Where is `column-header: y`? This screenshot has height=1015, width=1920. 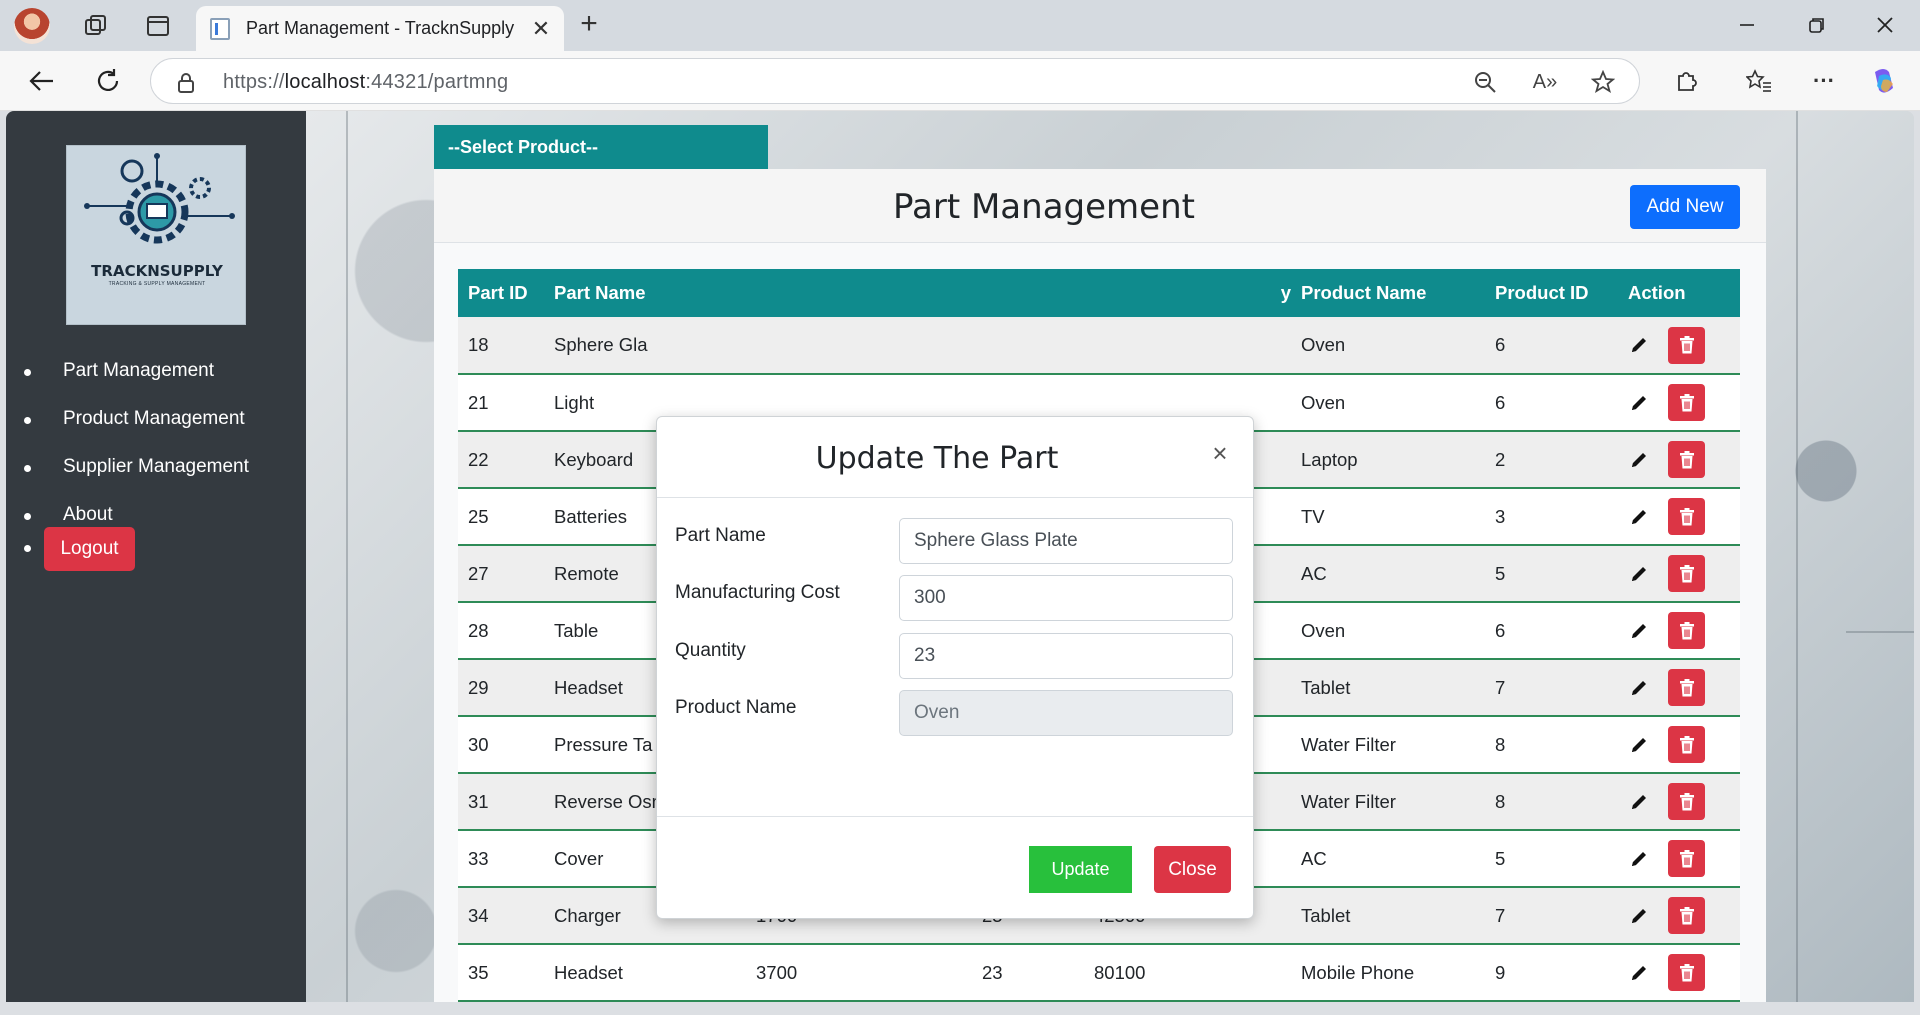 column-header: y is located at coordinates (1187, 293).